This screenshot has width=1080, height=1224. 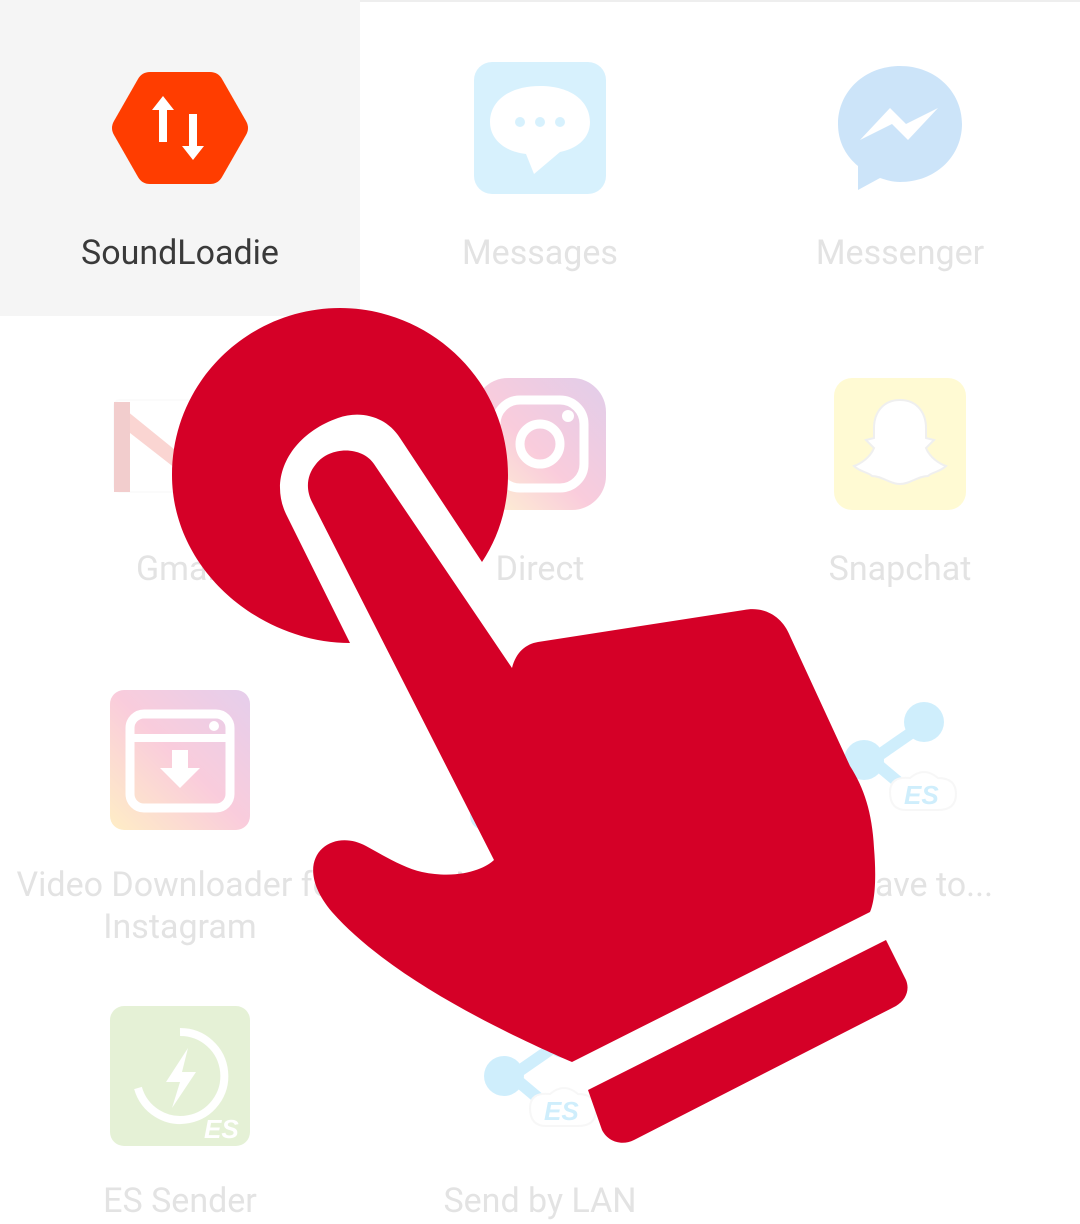 I want to click on app-label: Snapchat, so click(x=900, y=569).